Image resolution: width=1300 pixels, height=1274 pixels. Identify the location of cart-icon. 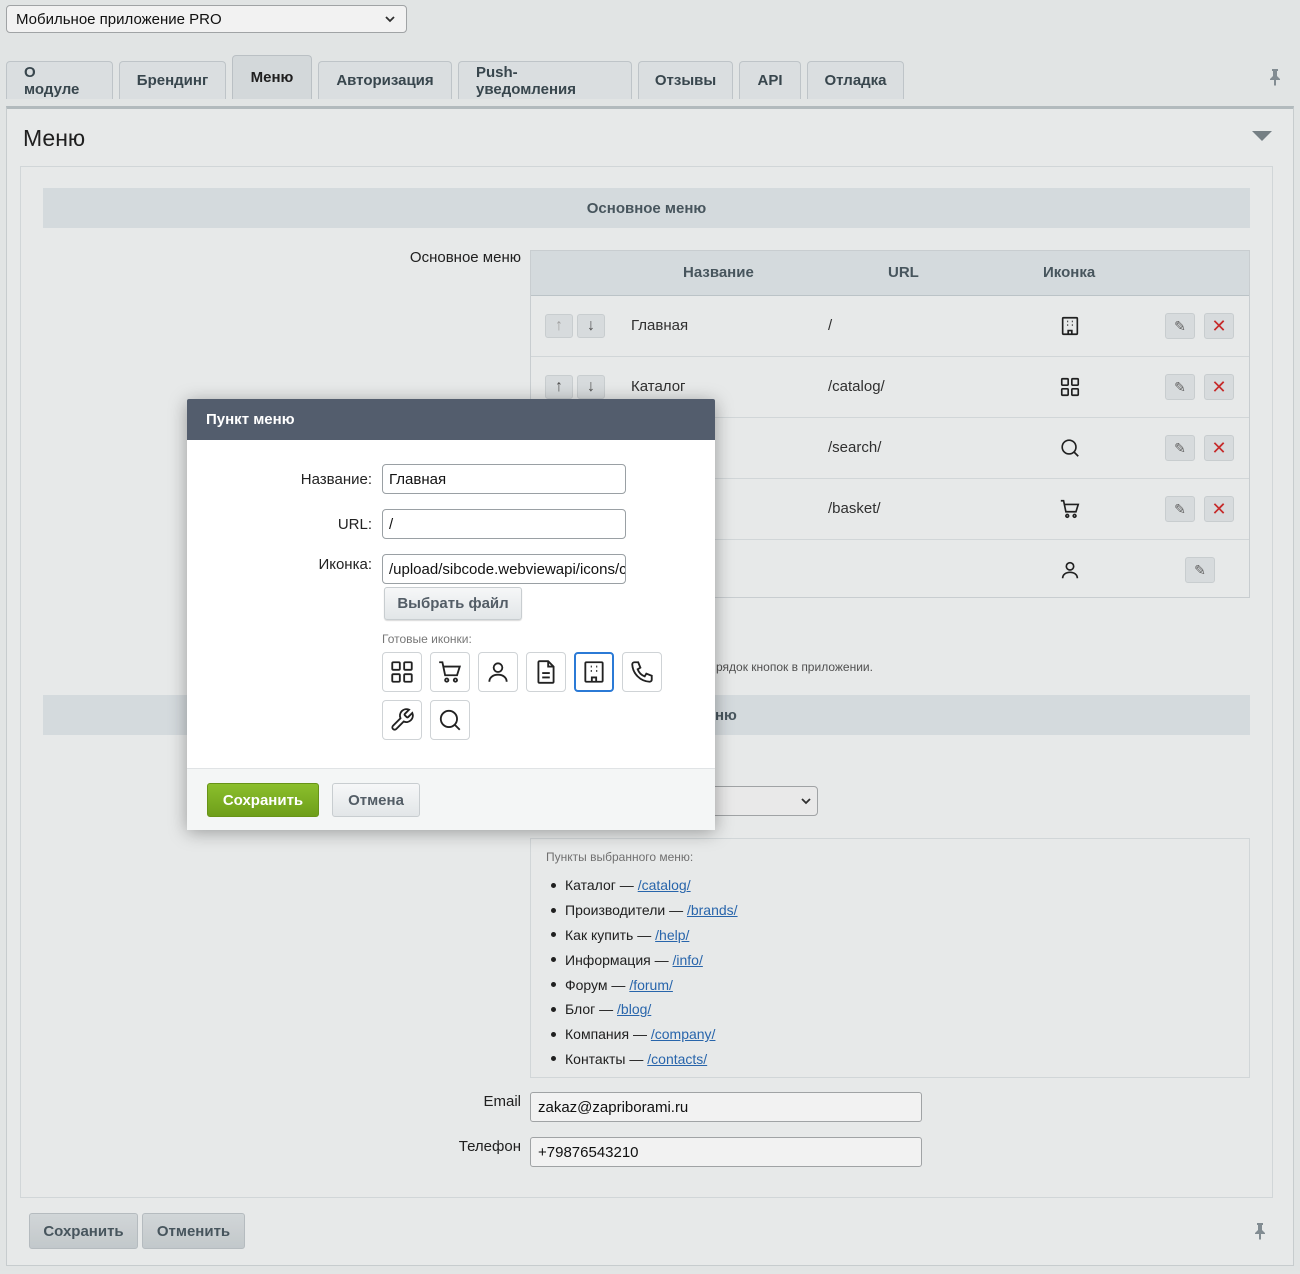
(450, 672).